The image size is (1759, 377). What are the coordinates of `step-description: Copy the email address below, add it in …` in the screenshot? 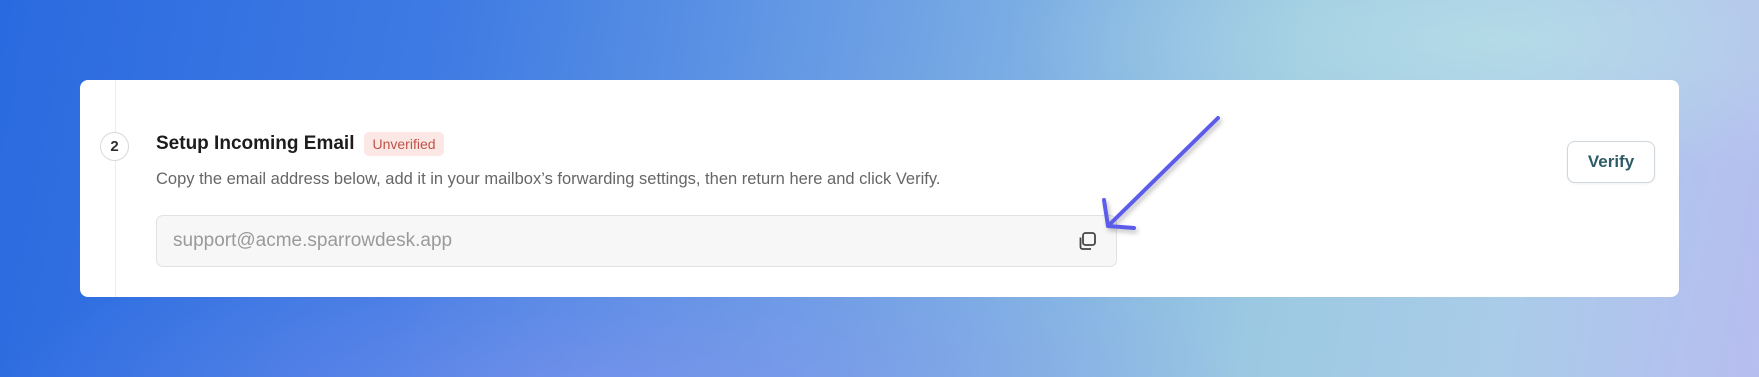 It's located at (548, 179).